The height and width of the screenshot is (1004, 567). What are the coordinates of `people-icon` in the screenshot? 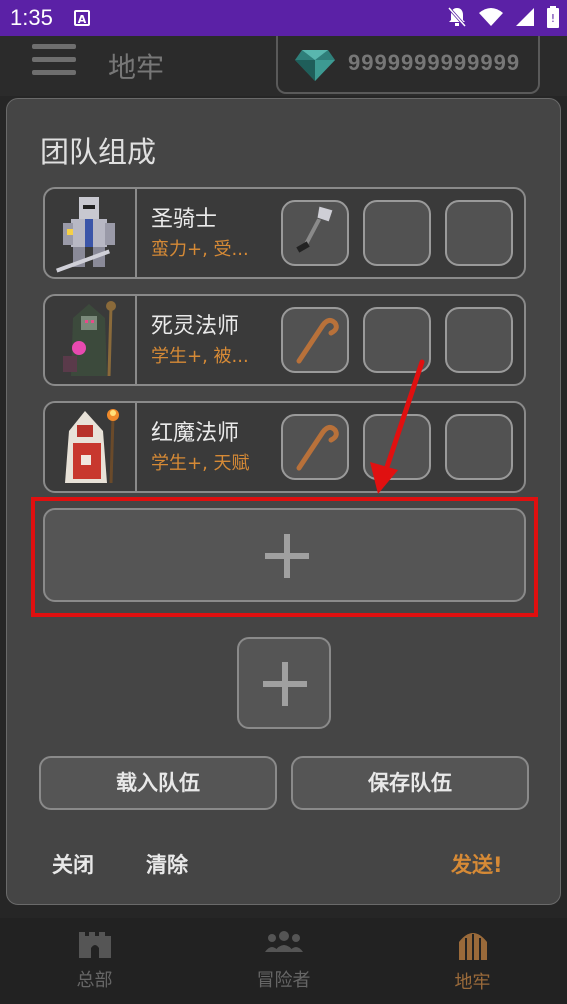 It's located at (283, 941).